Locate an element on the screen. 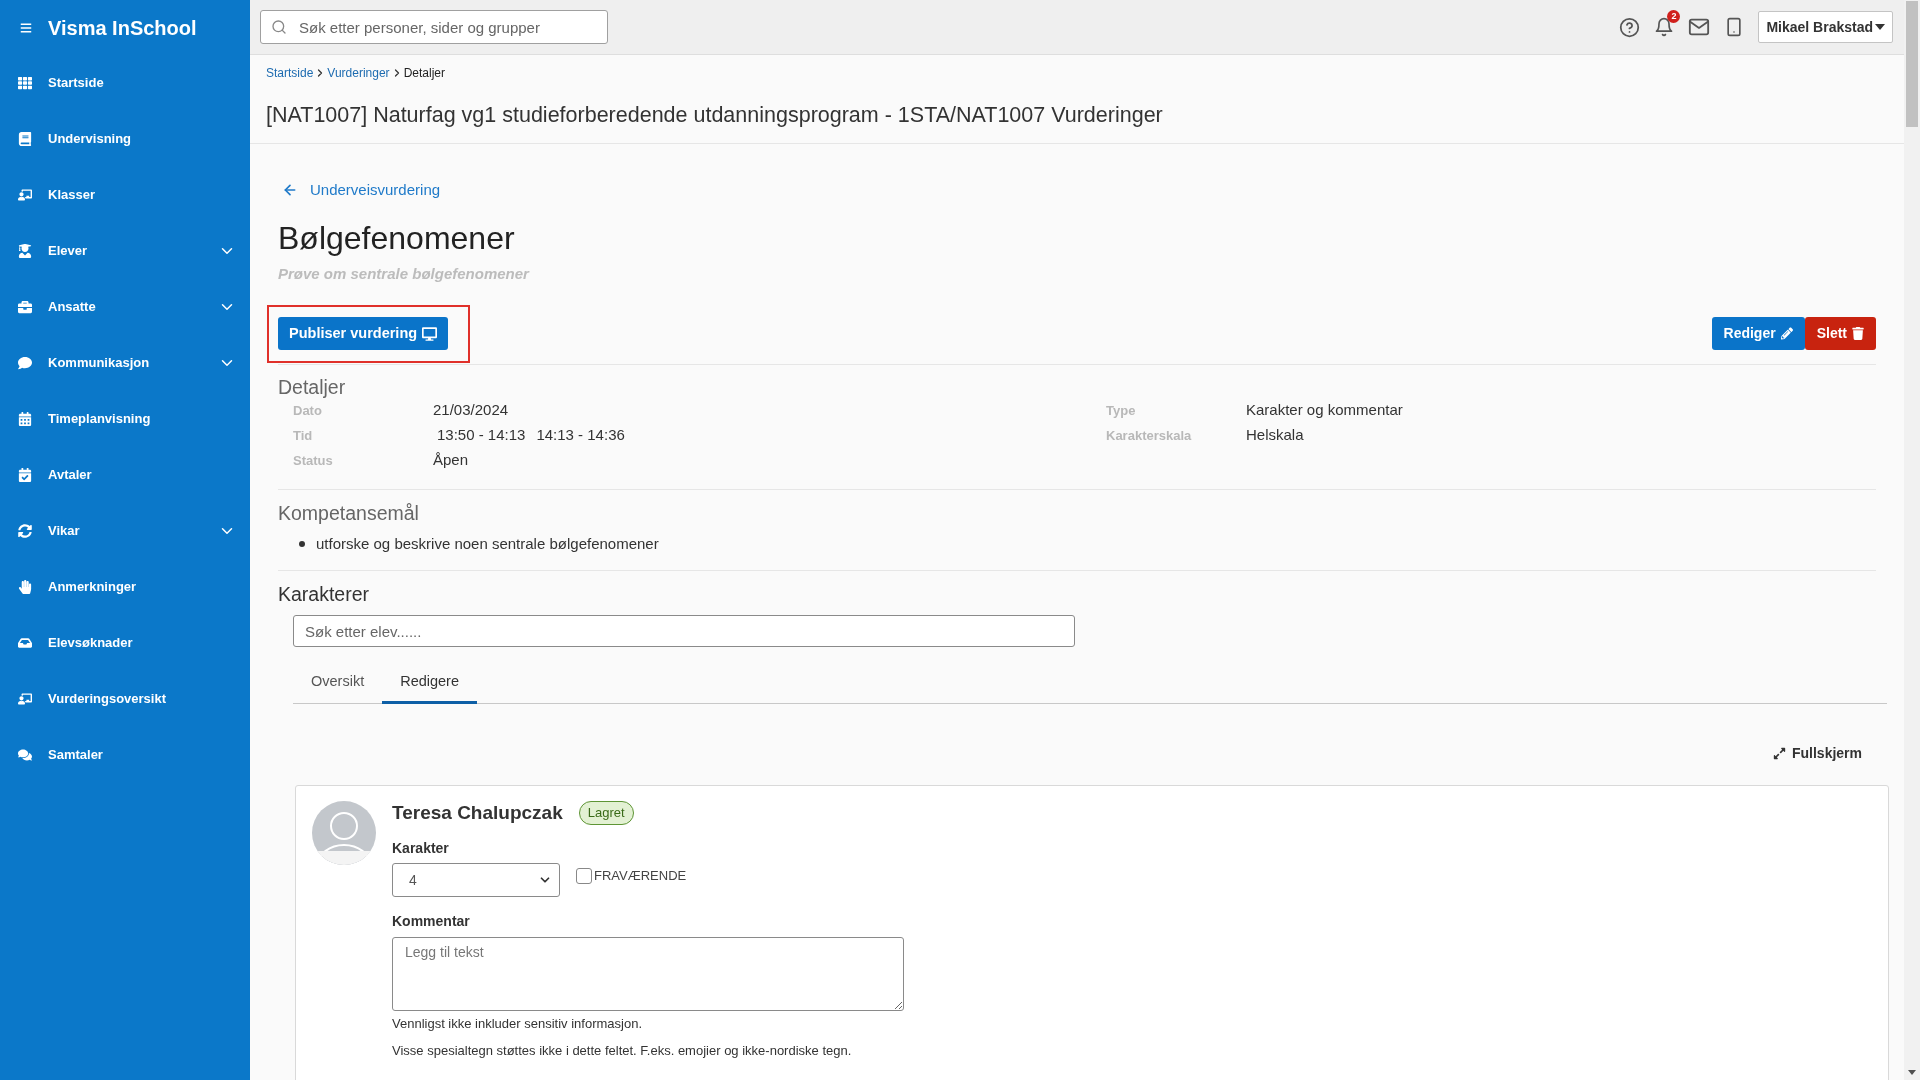  field-label: Kommentar is located at coordinates (431, 921).